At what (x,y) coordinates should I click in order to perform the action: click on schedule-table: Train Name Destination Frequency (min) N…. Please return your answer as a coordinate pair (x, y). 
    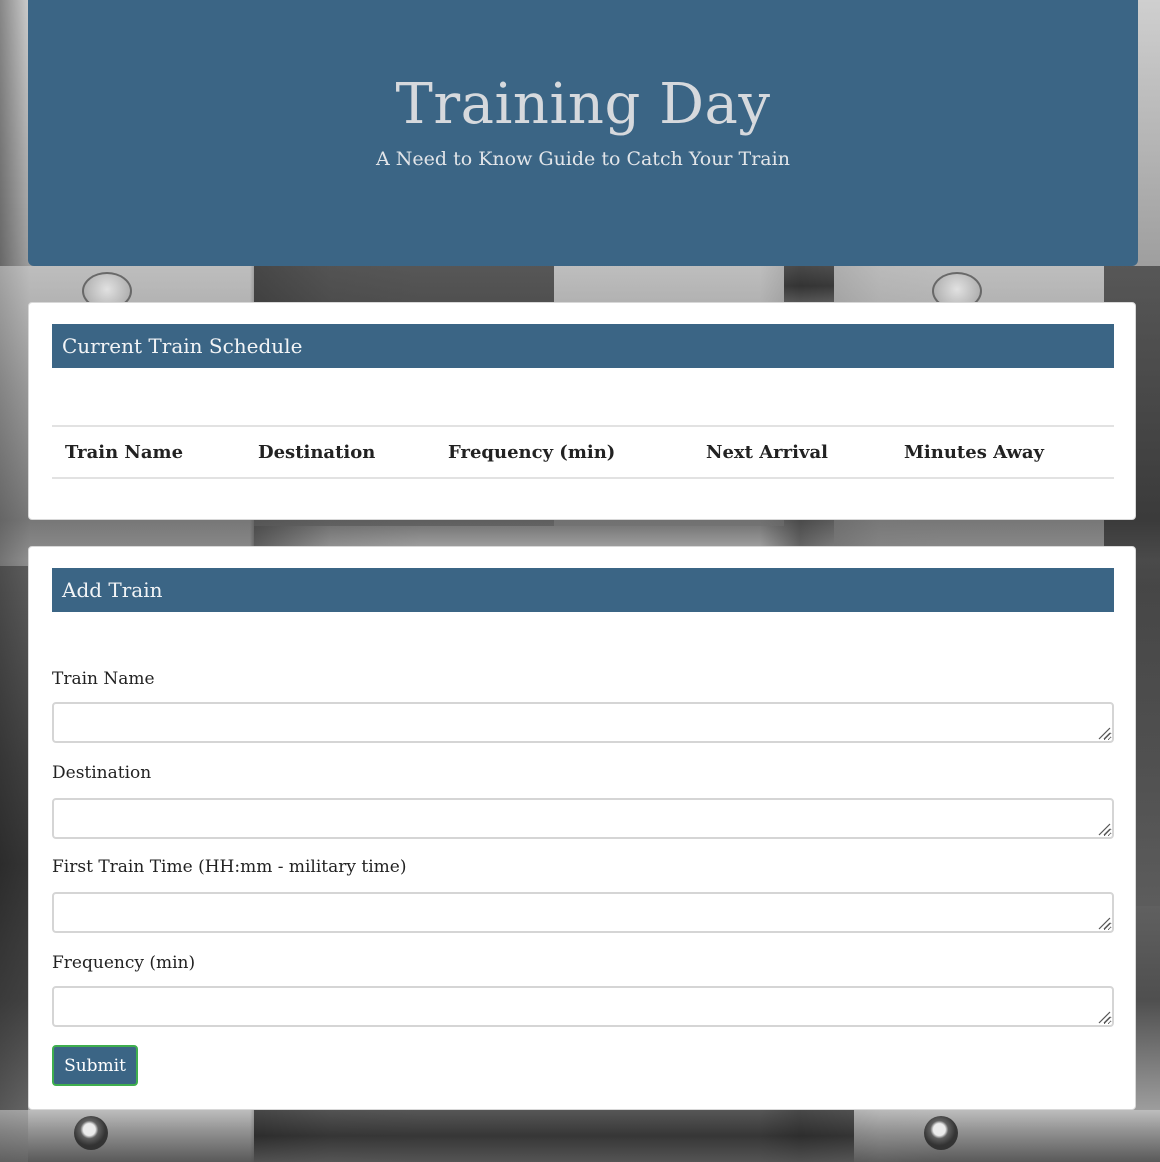
    Looking at the image, I should click on (583, 452).